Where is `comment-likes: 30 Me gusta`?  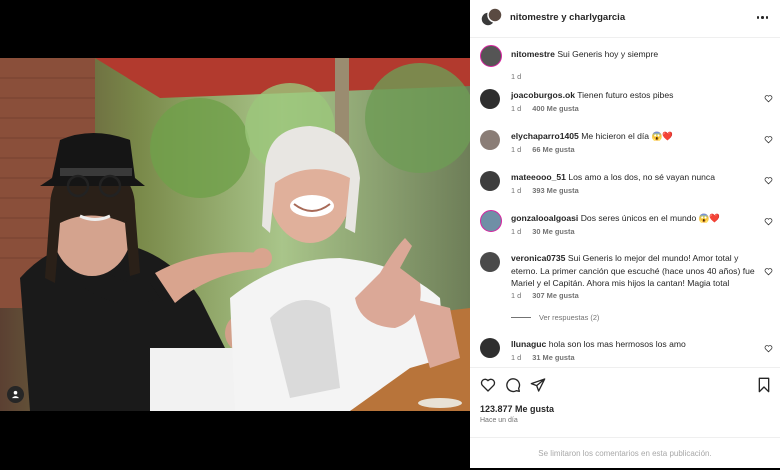
comment-likes: 30 Me gusta is located at coordinates (553, 231).